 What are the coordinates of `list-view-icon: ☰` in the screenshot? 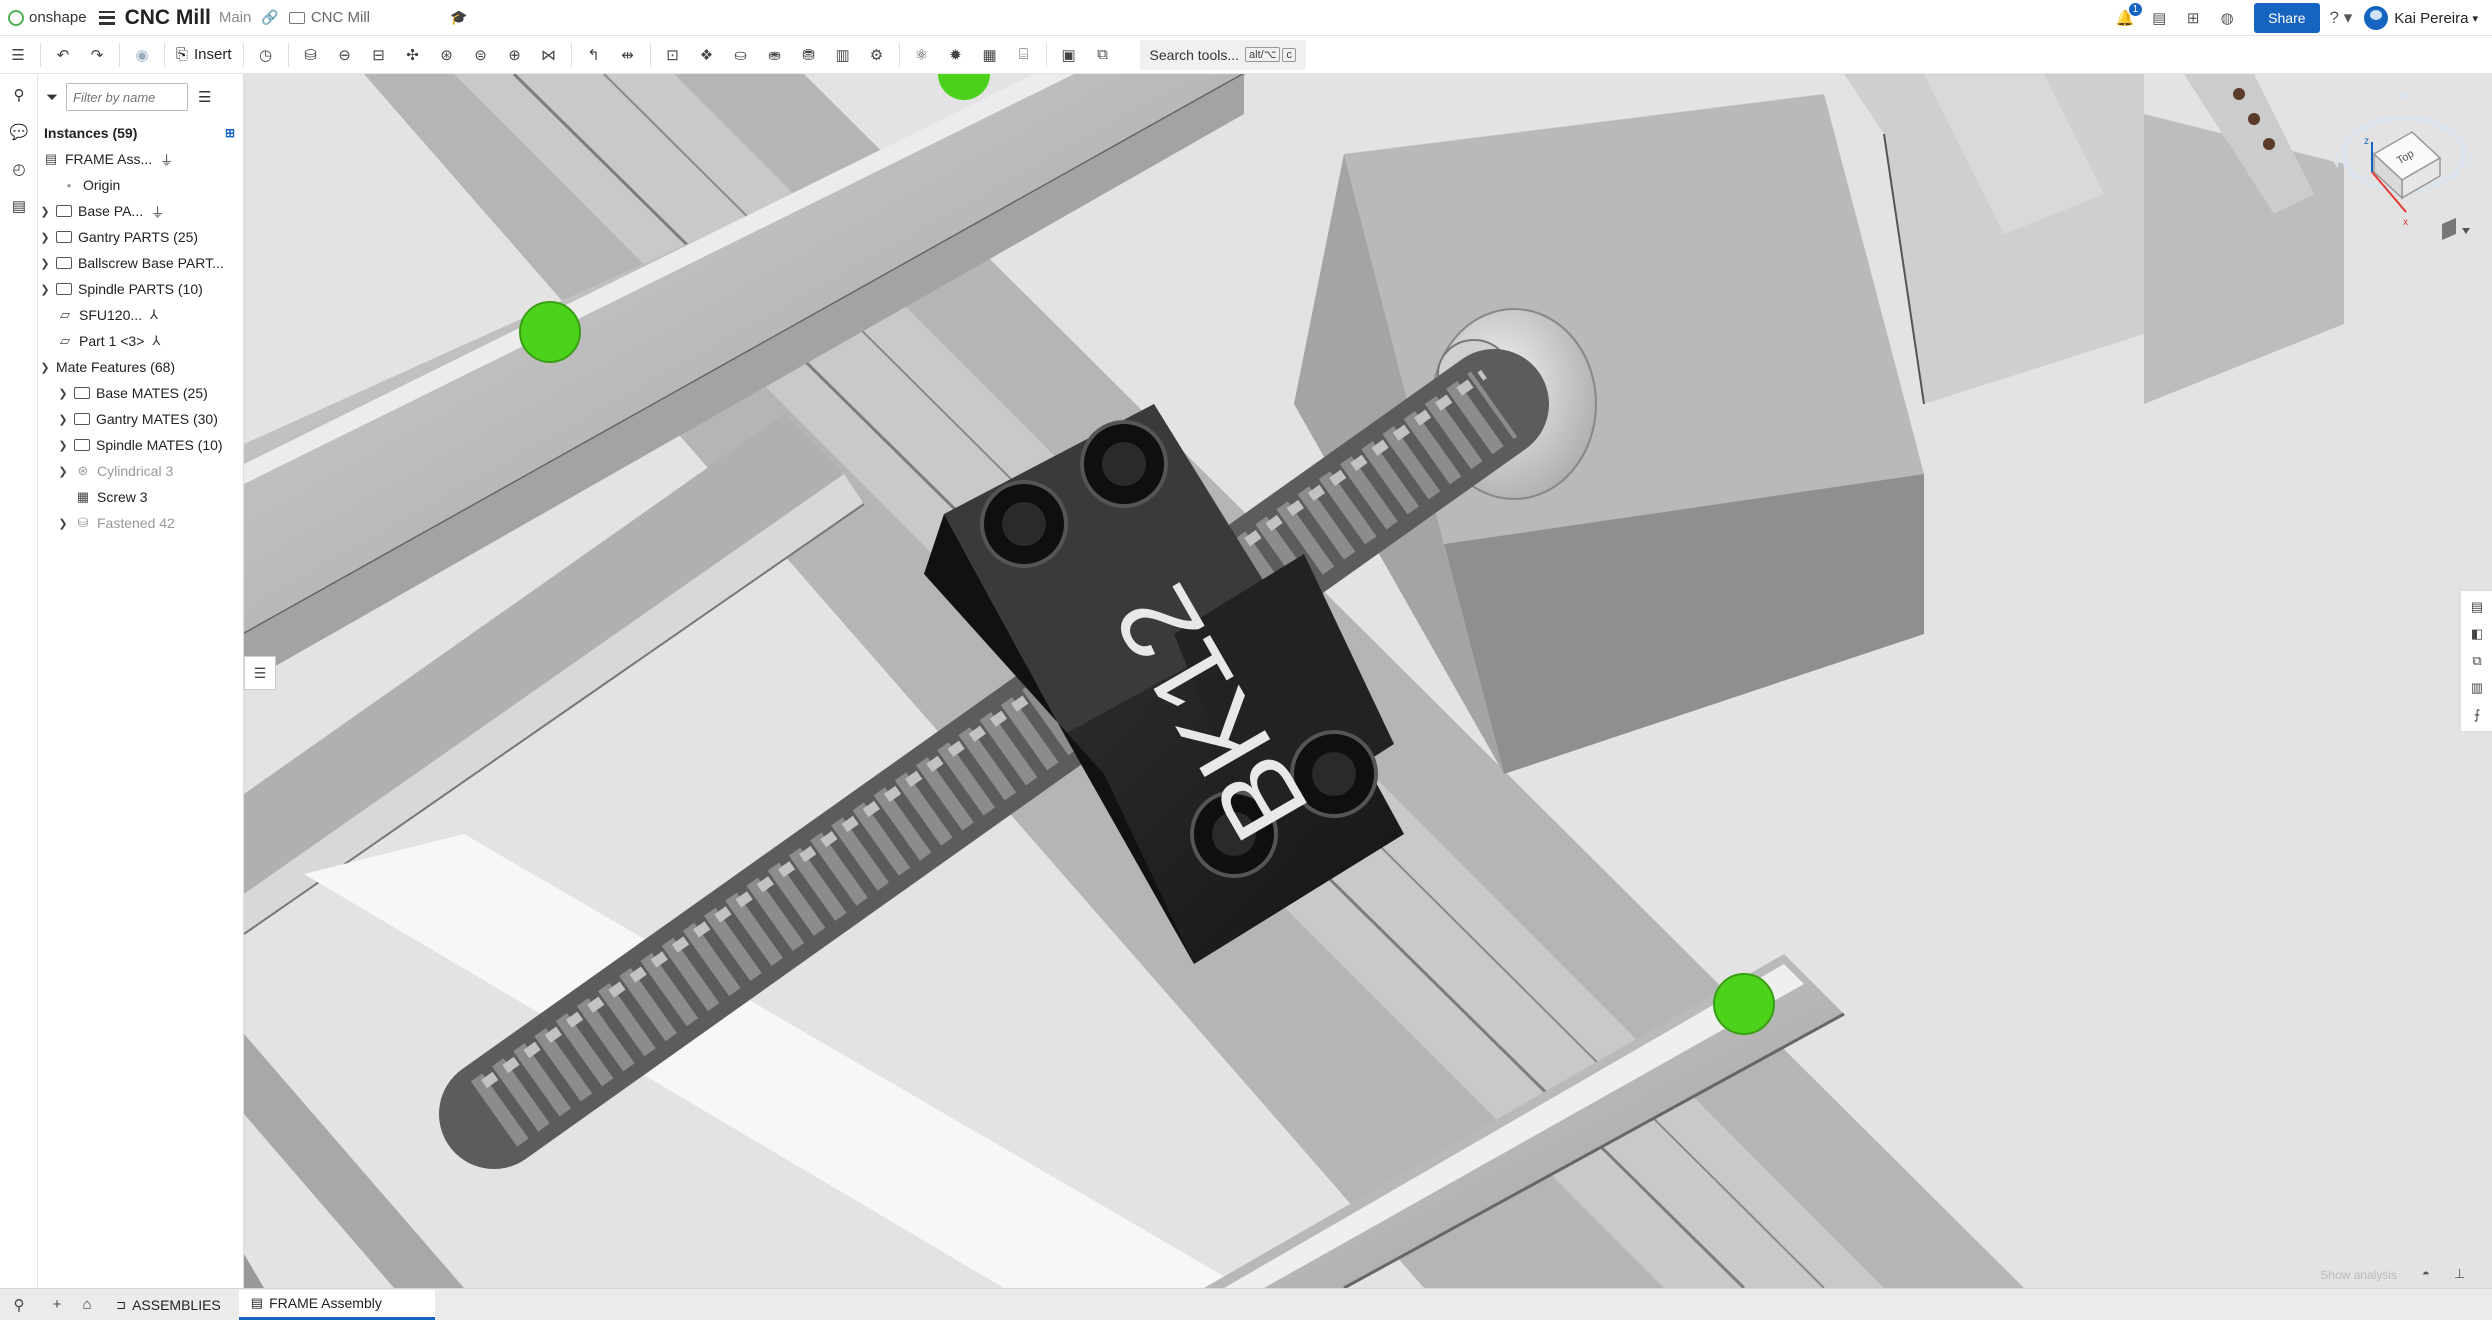 It's located at (204, 97).